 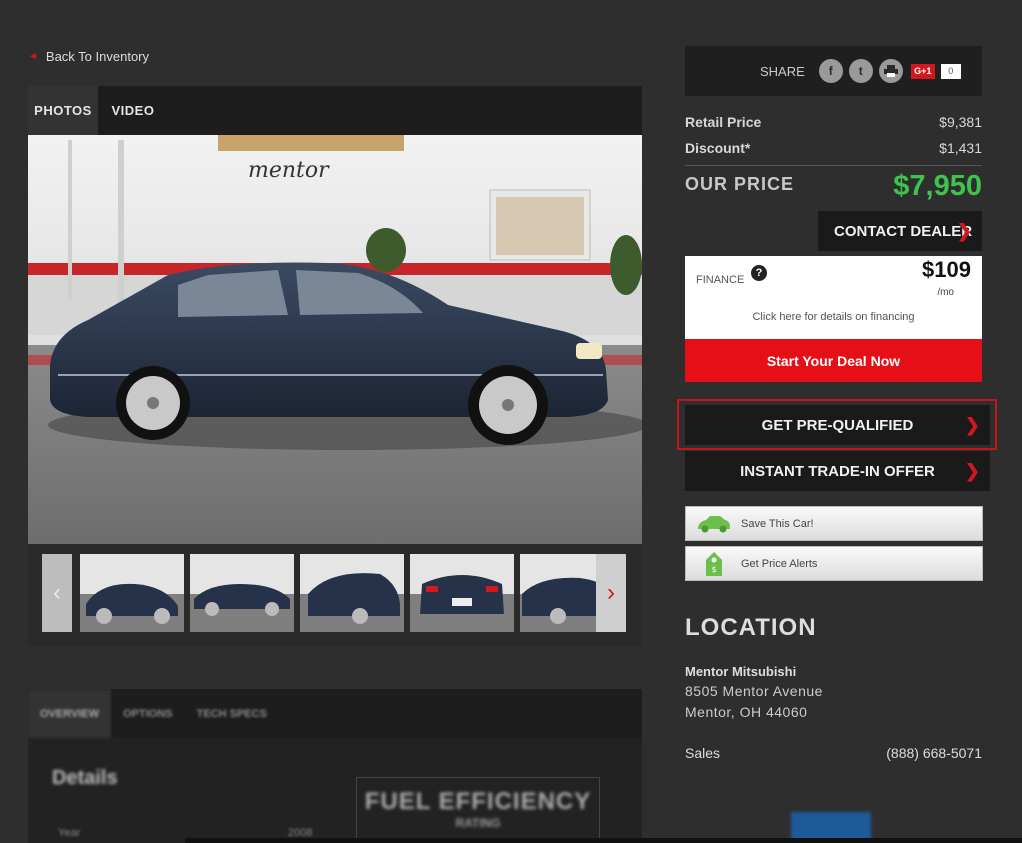 What do you see at coordinates (860, 71) in the screenshot?
I see `twitter-icon: t` at bounding box center [860, 71].